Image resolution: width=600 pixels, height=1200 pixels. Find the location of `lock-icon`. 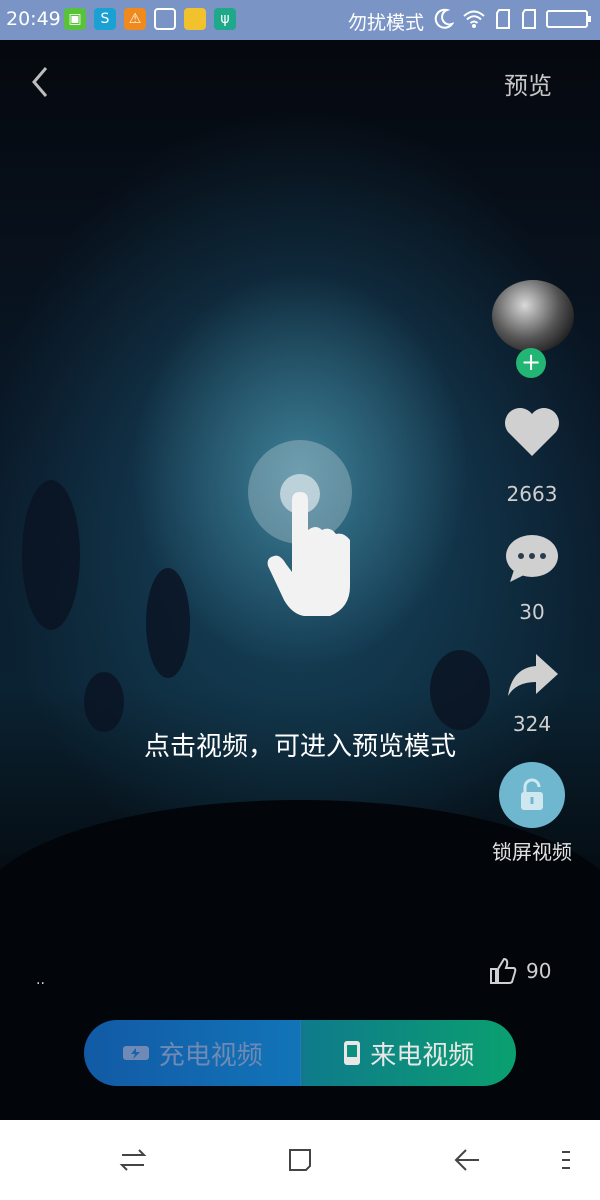

lock-icon is located at coordinates (532, 795).